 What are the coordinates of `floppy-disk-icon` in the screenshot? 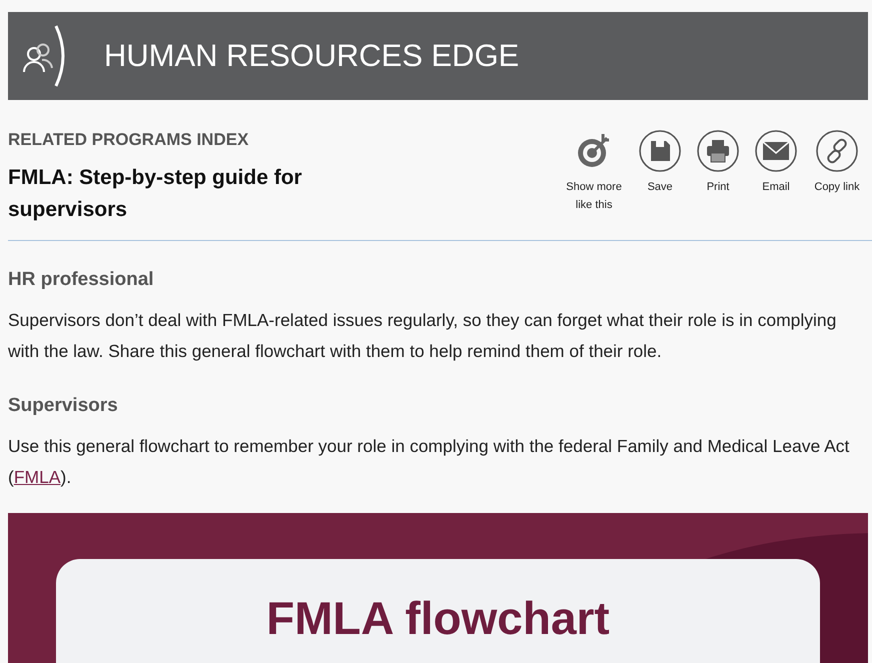 It's located at (660, 151).